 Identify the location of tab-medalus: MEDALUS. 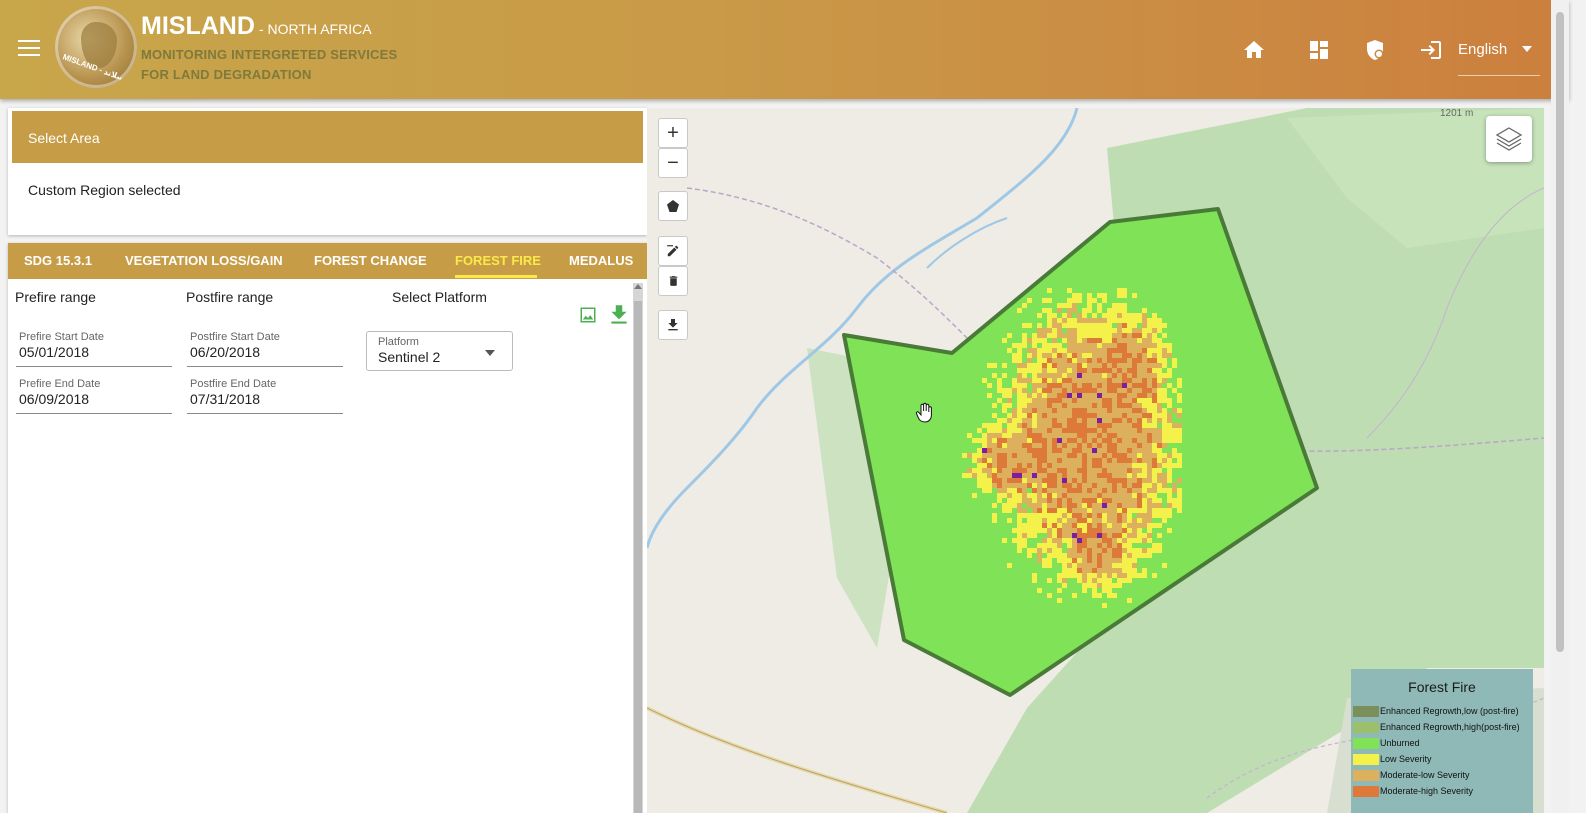
(601, 260).